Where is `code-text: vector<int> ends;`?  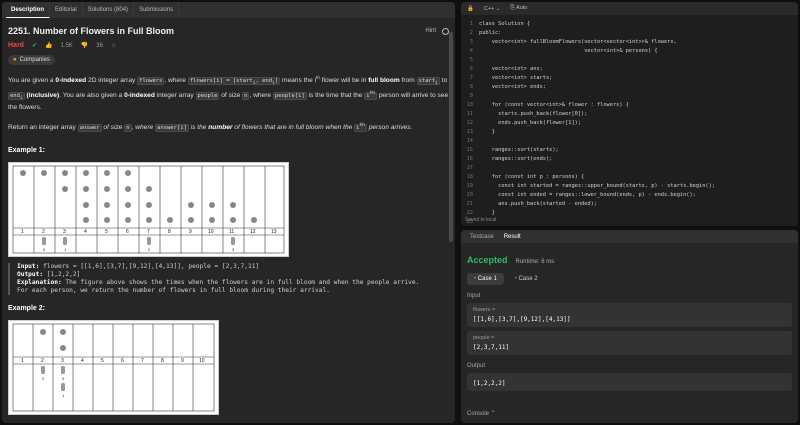
code-text: vector<int> ends; is located at coordinates (512, 87).